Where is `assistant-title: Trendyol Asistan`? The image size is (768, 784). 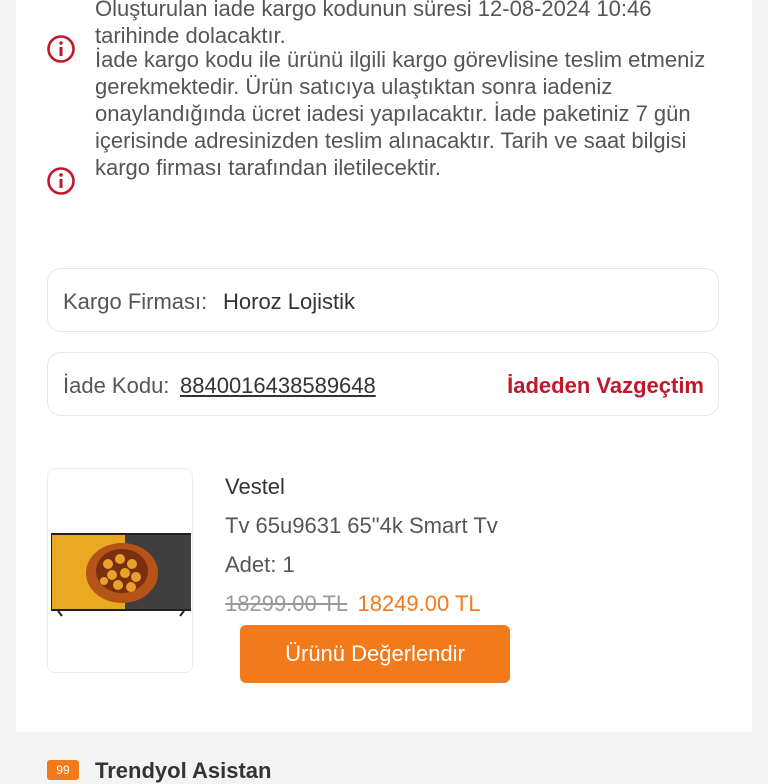 assistant-title: Trendyol Asistan is located at coordinates (183, 770).